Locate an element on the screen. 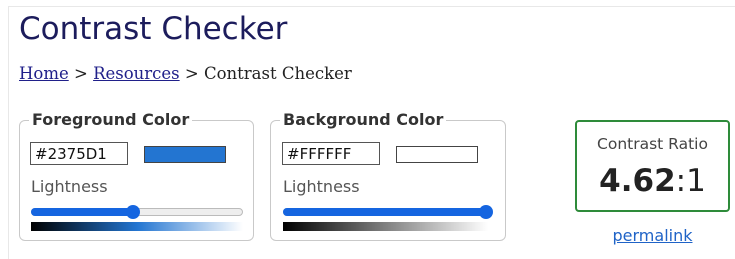 The image size is (735, 259). contrast-ratio-value: 4.62:1 is located at coordinates (652, 181).